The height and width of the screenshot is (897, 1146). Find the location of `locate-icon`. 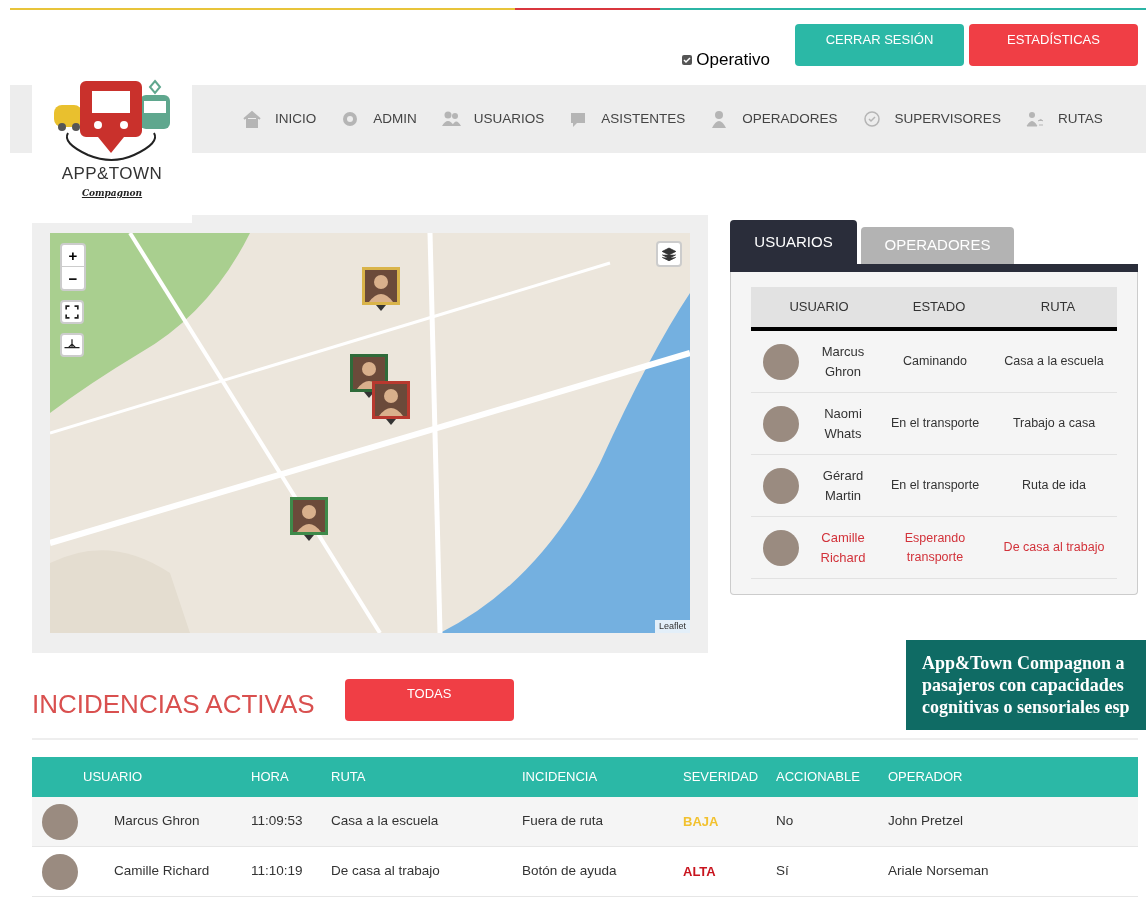

locate-icon is located at coordinates (72, 345).